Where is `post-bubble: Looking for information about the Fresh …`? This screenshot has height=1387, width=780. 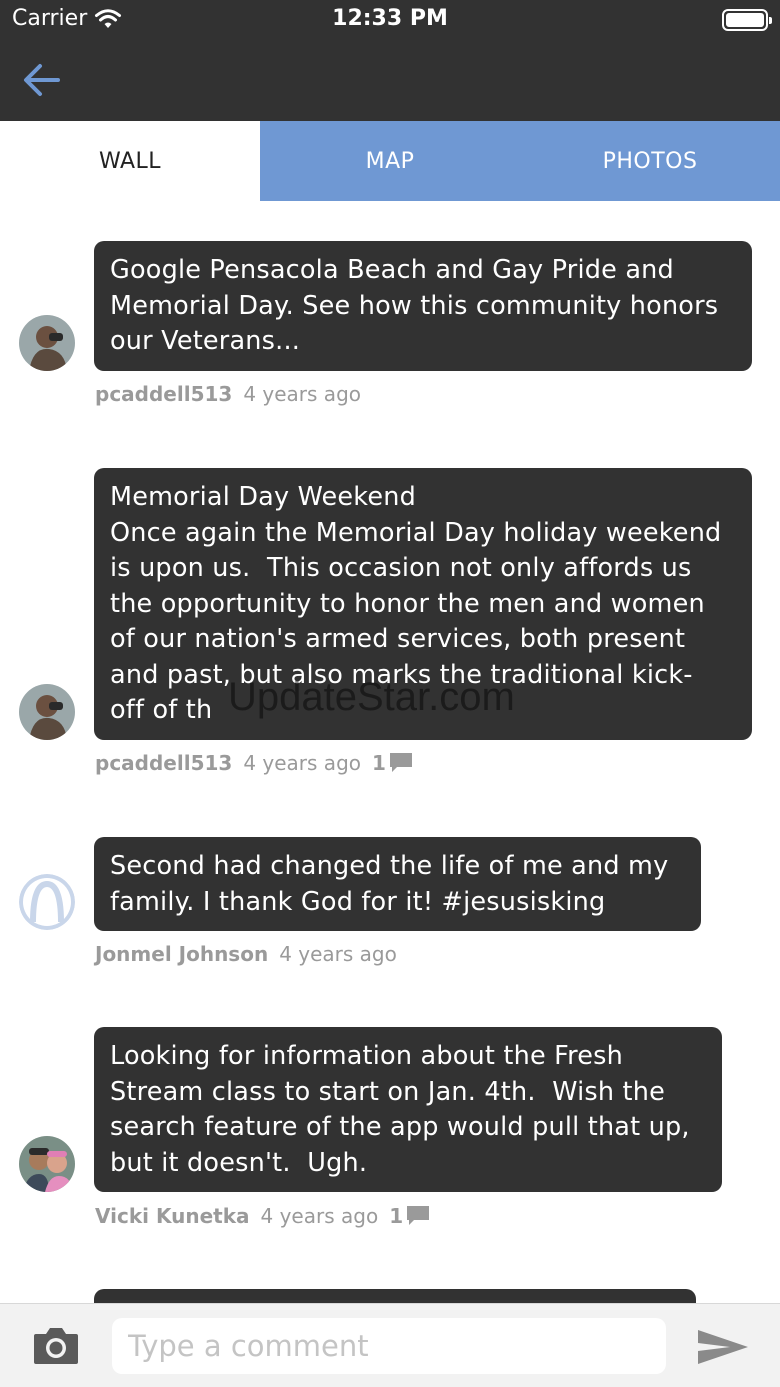 post-bubble: Looking for information about the Fresh … is located at coordinates (408, 1109).